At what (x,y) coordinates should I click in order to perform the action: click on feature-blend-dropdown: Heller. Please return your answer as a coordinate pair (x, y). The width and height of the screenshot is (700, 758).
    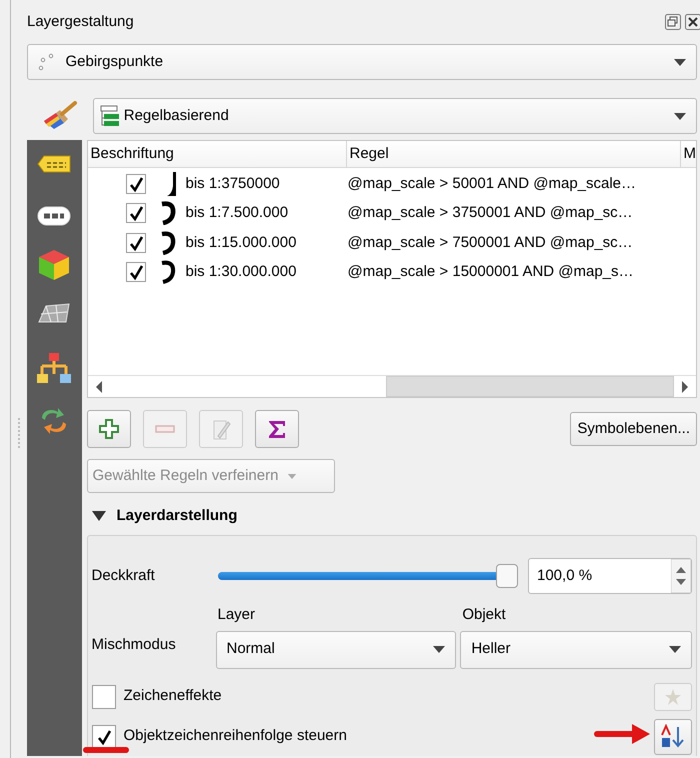
    Looking at the image, I should click on (576, 649).